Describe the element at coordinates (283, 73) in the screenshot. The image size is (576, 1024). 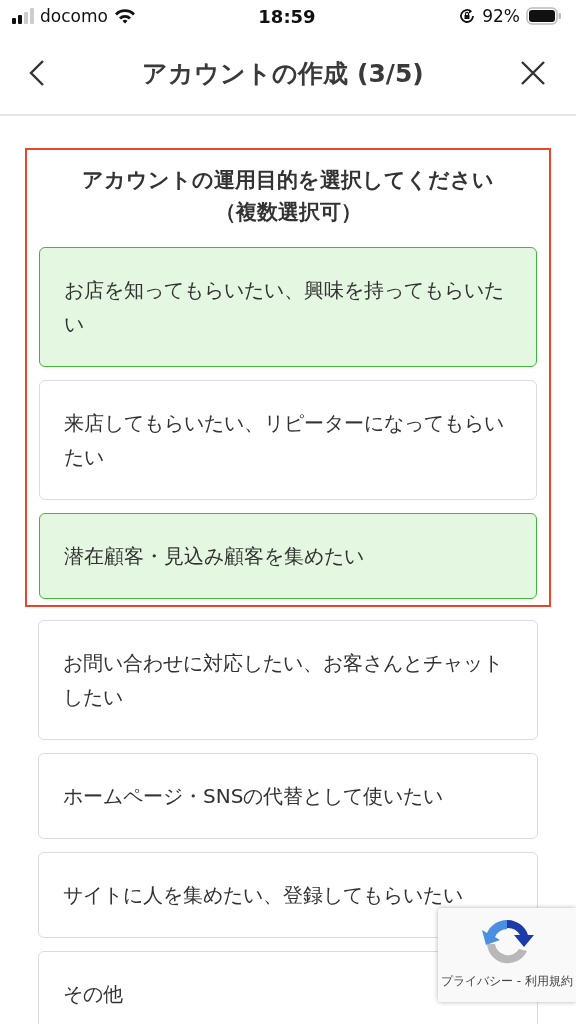
I see `screen-title: アカウントの作成 (3/5)` at that location.